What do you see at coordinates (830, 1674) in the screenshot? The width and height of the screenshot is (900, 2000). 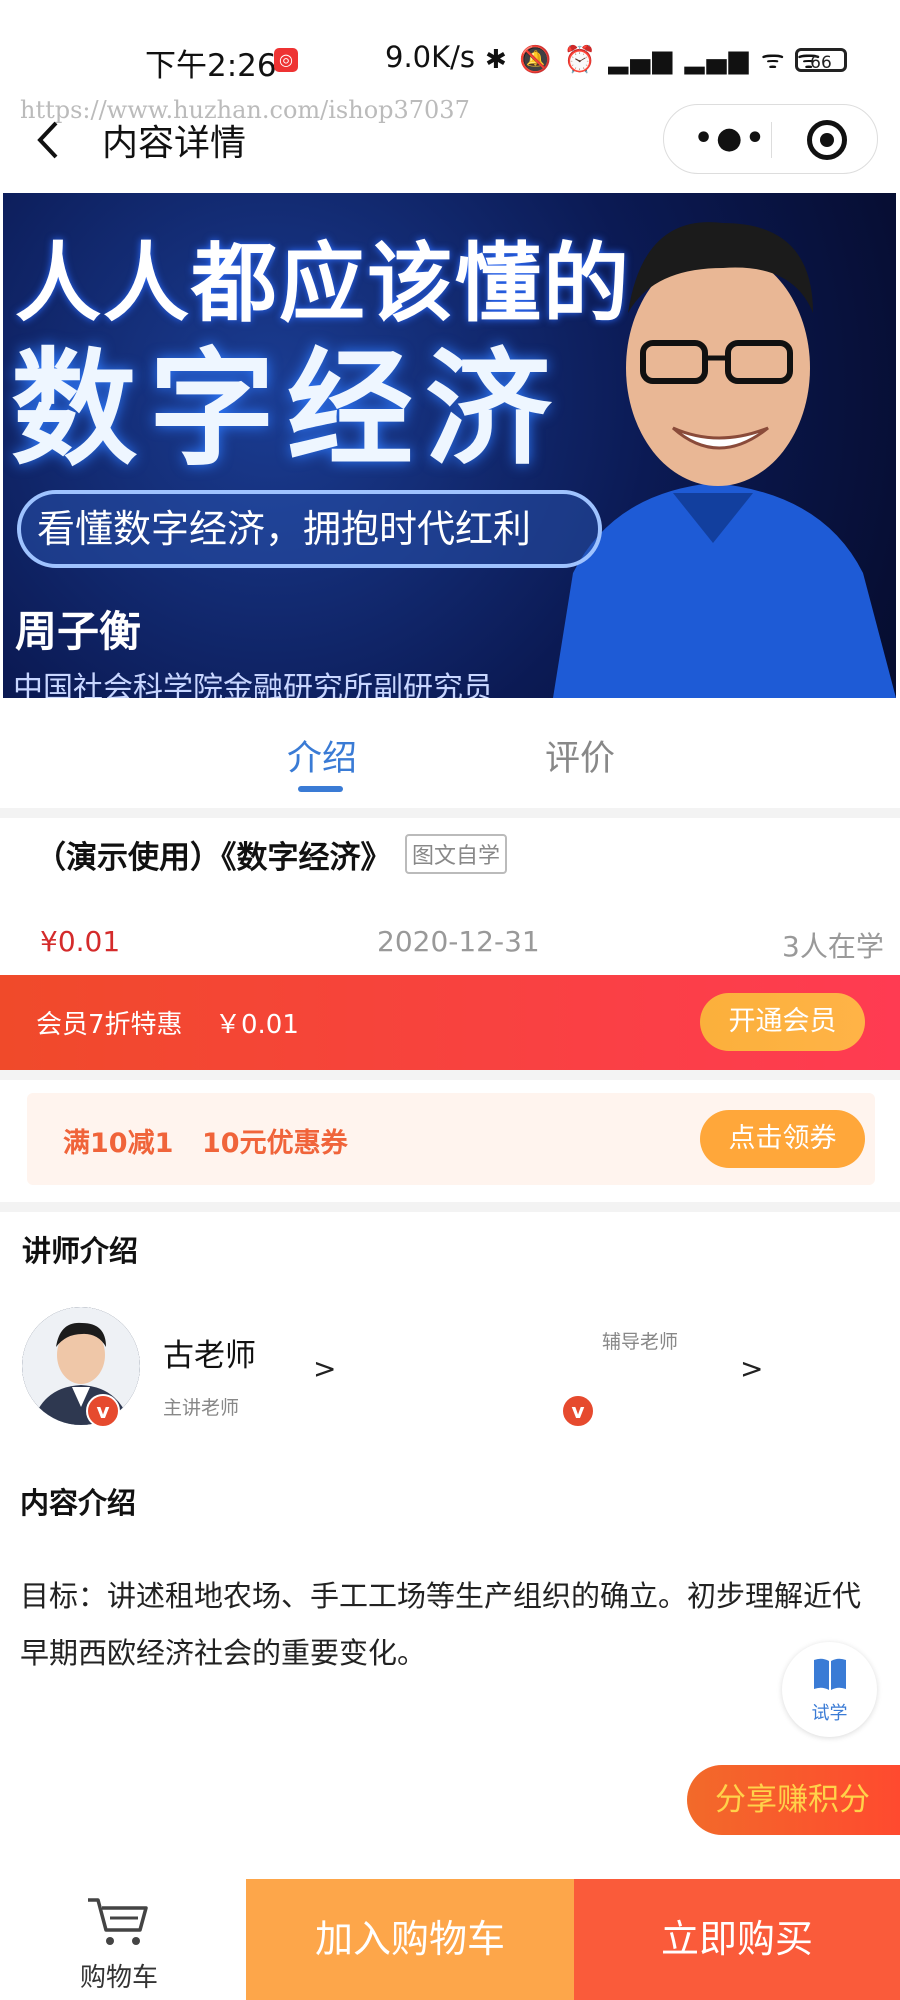 I see `book-icon` at bounding box center [830, 1674].